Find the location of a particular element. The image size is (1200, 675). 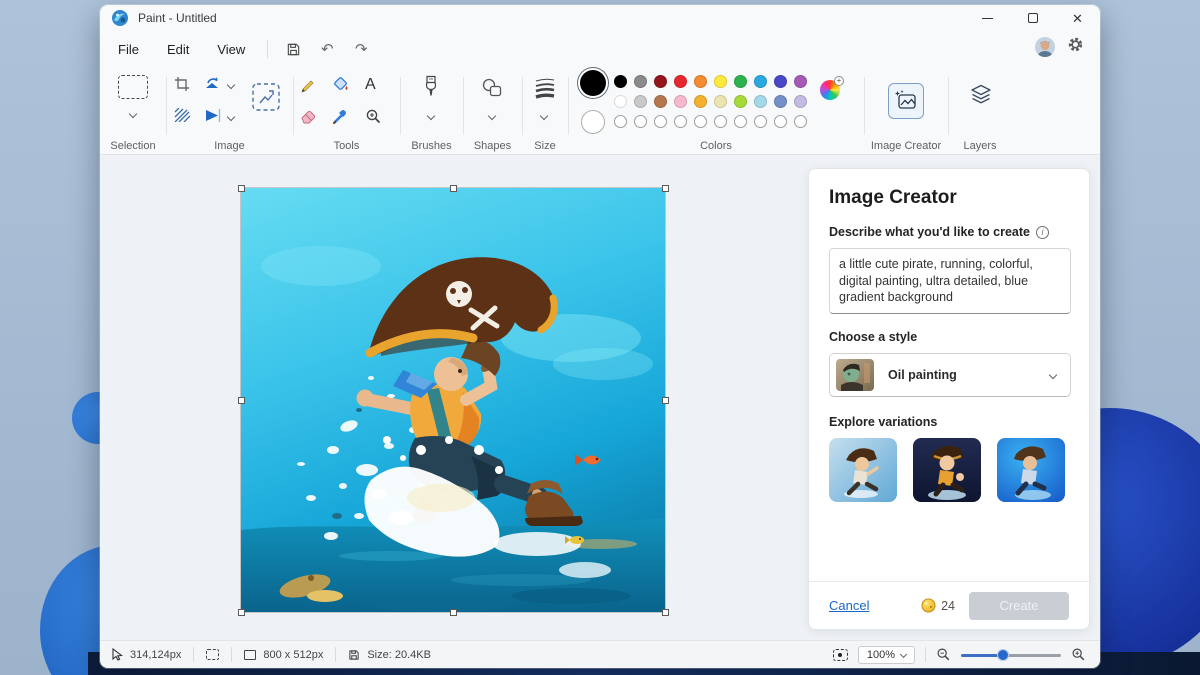

crop-button is located at coordinates (182, 84).